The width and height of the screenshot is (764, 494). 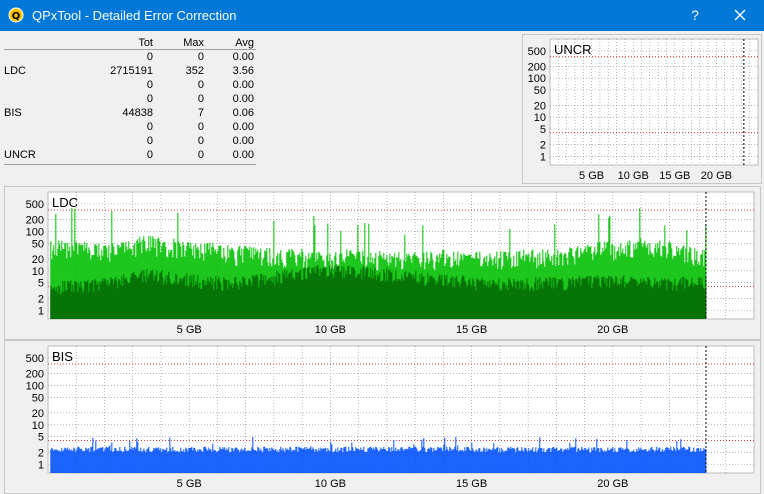 What do you see at coordinates (13, 113) in the screenshot?
I see `stats-label: BIS` at bounding box center [13, 113].